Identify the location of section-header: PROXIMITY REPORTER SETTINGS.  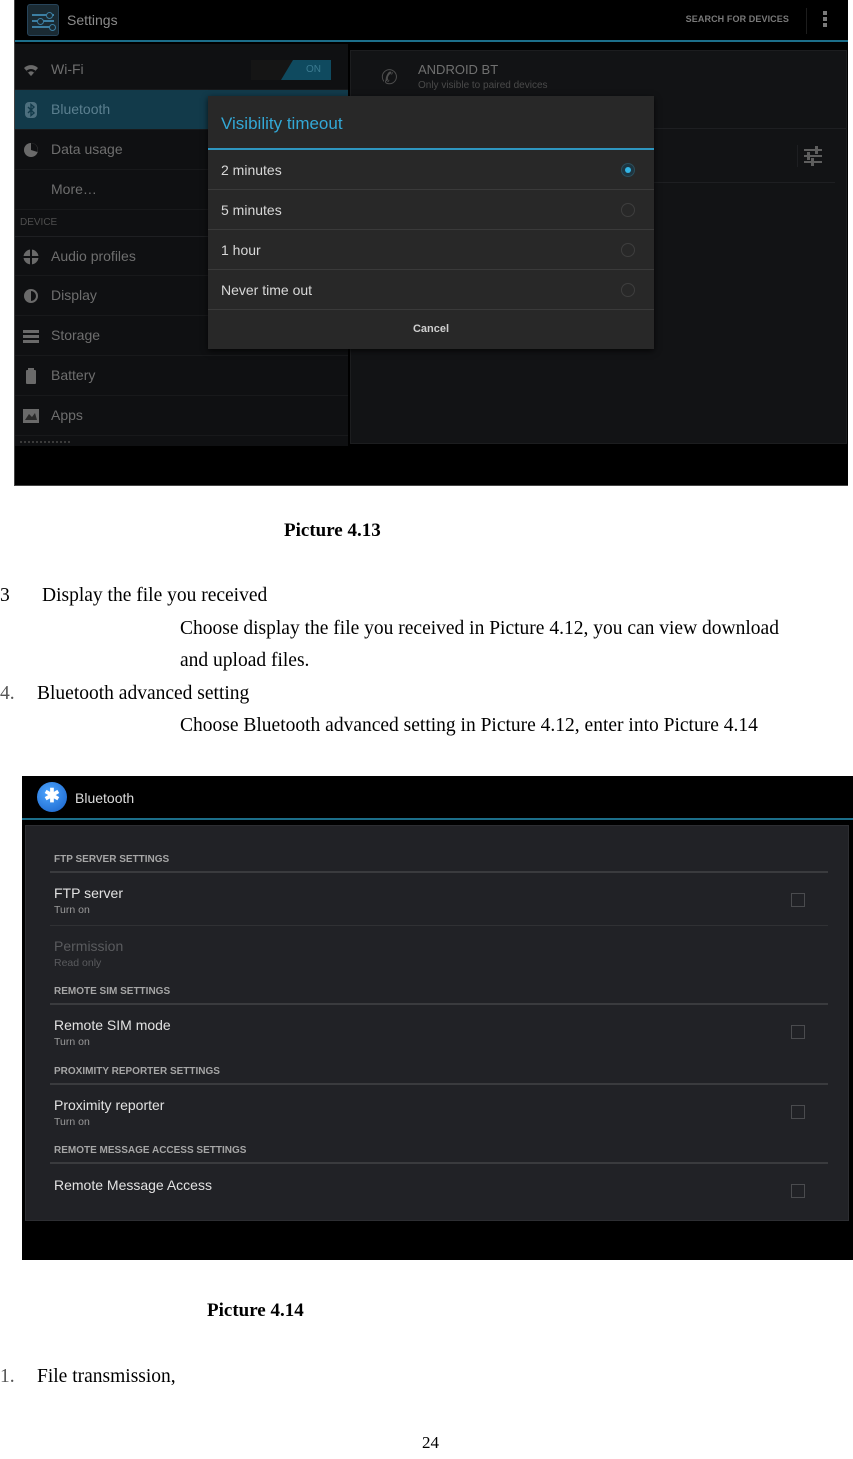
(137, 1071).